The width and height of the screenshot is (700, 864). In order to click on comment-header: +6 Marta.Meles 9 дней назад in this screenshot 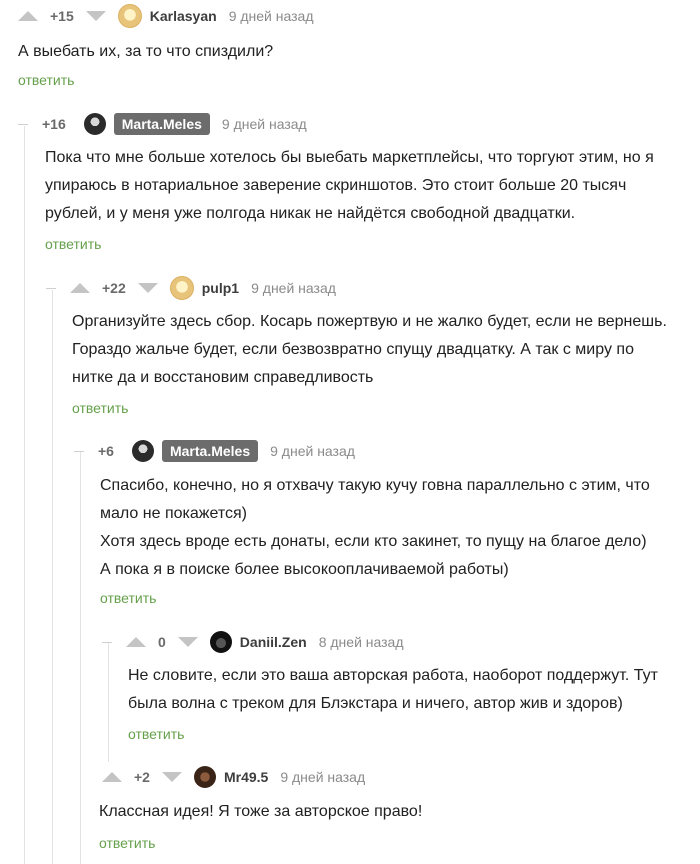, I will do `click(214, 451)`.